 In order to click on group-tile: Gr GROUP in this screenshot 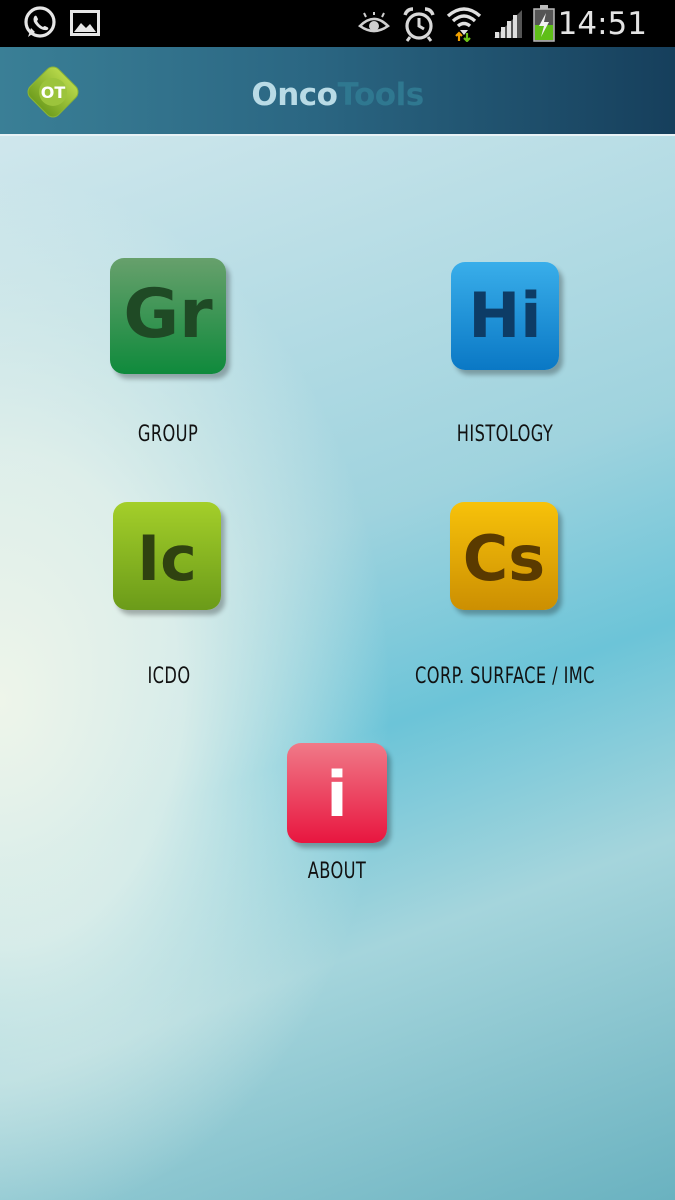, I will do `click(168, 360)`.